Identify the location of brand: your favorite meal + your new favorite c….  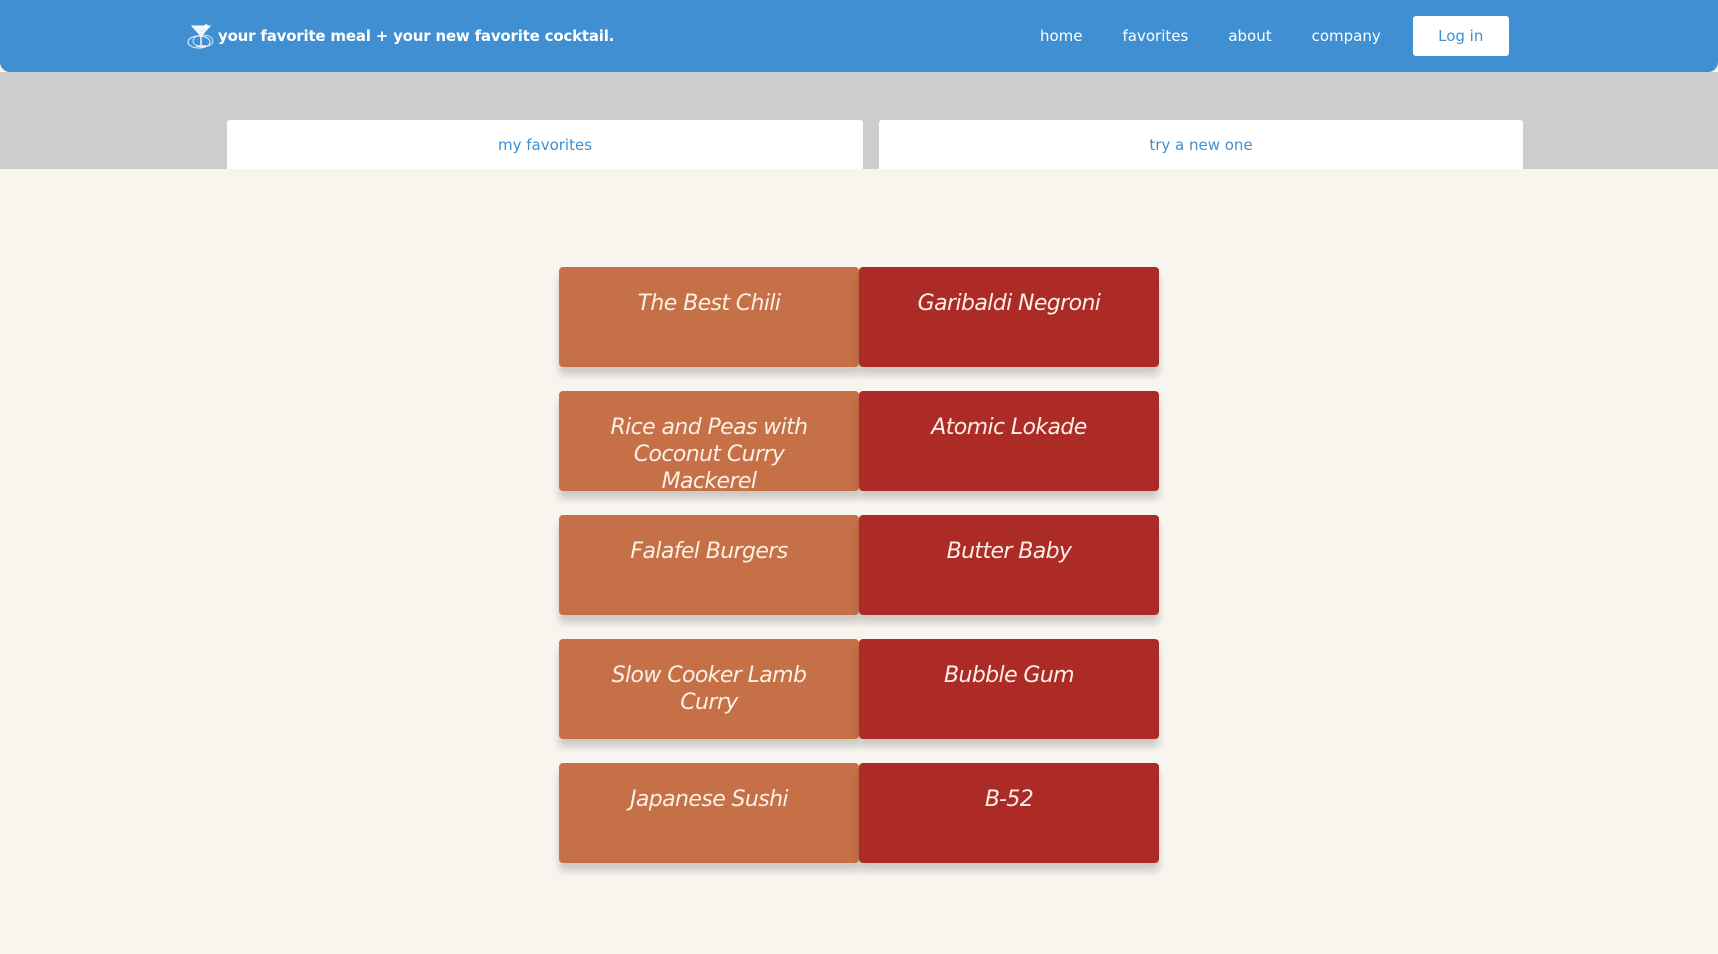
(400, 36).